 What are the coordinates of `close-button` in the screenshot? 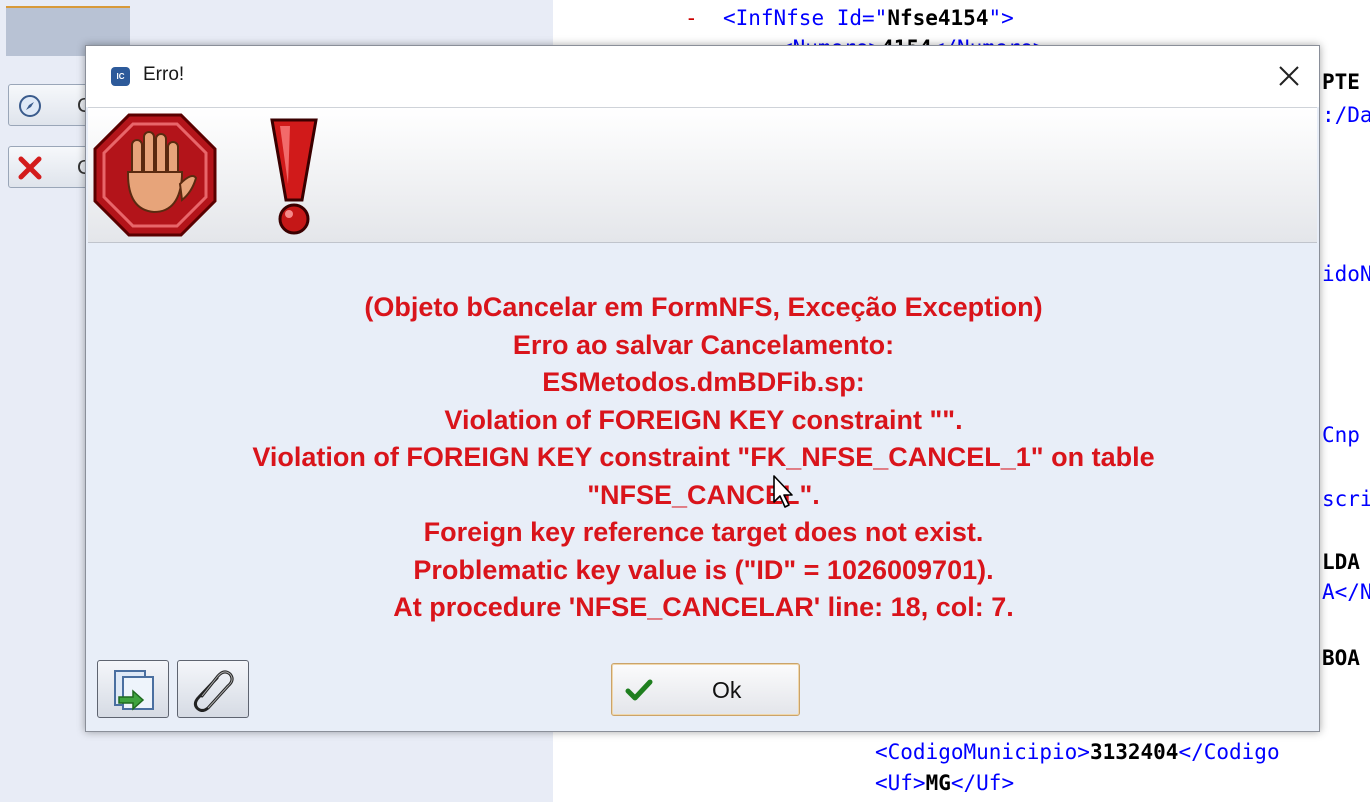 It's located at (1289, 76).